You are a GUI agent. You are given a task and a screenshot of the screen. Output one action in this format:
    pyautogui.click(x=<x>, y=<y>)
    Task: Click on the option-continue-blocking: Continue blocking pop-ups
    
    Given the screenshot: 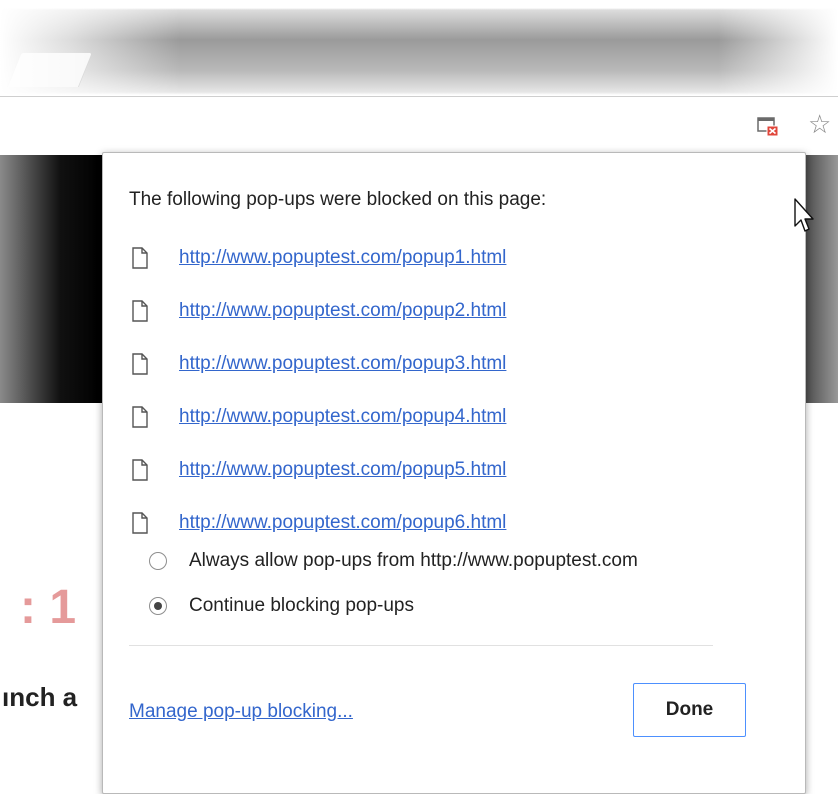 What is the action you would take?
    pyautogui.click(x=281, y=606)
    